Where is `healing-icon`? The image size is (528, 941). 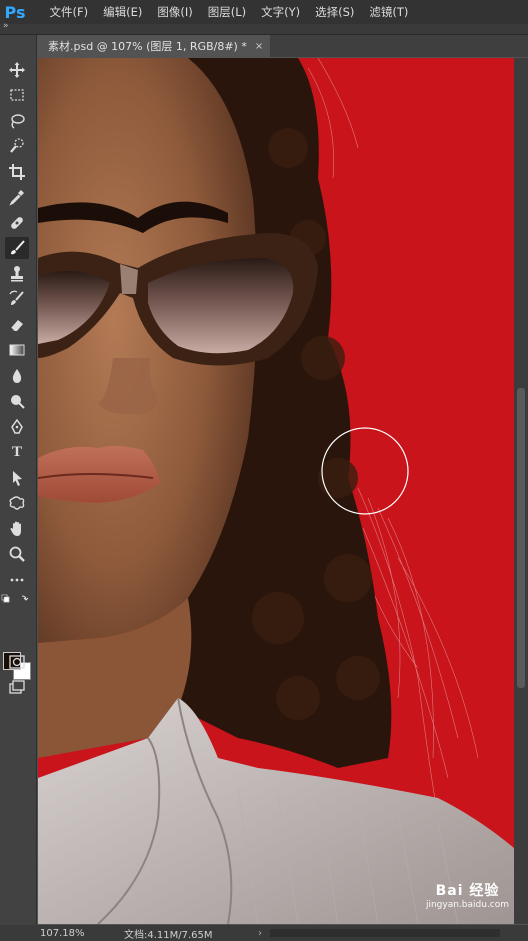 healing-icon is located at coordinates (17, 223).